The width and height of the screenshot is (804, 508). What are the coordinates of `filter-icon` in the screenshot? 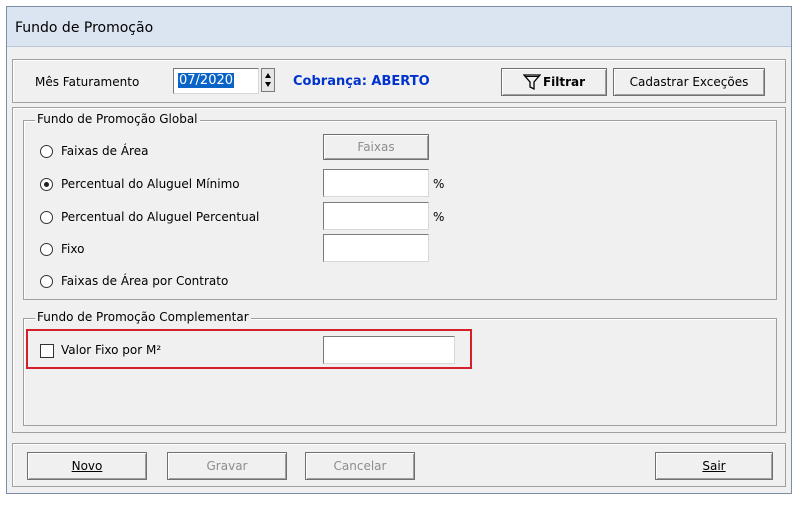 It's located at (531, 82).